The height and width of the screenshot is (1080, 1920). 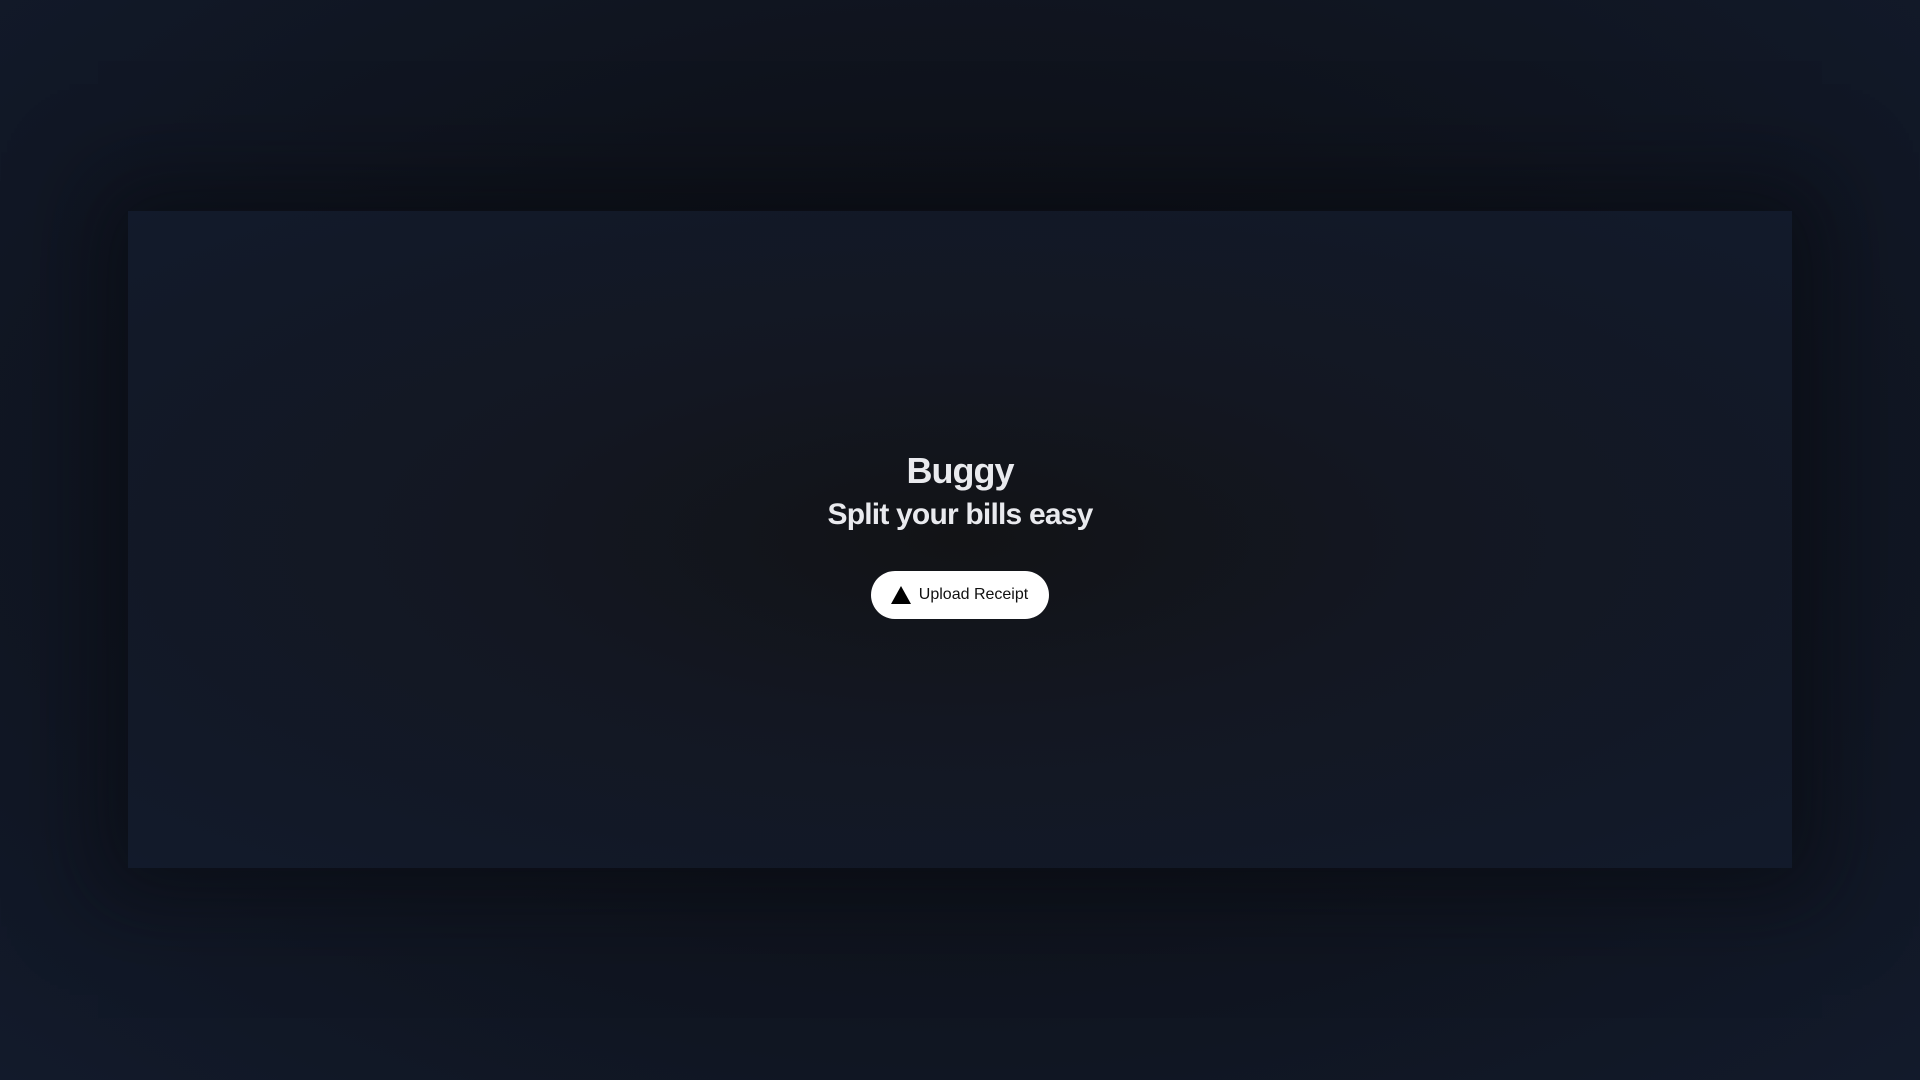 What do you see at coordinates (960, 514) in the screenshot?
I see `app-tagline: Split your bills easy` at bounding box center [960, 514].